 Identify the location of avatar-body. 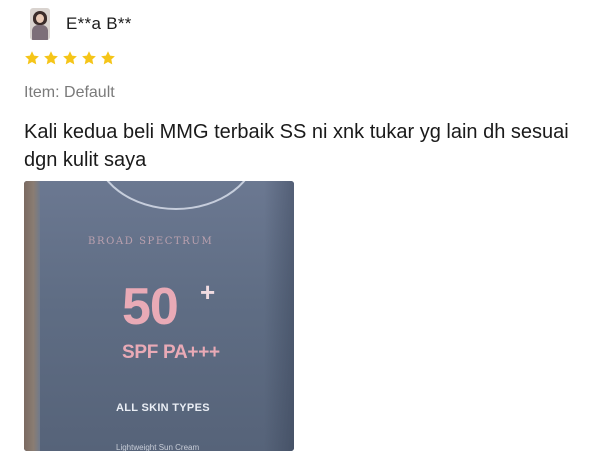
(40, 32).